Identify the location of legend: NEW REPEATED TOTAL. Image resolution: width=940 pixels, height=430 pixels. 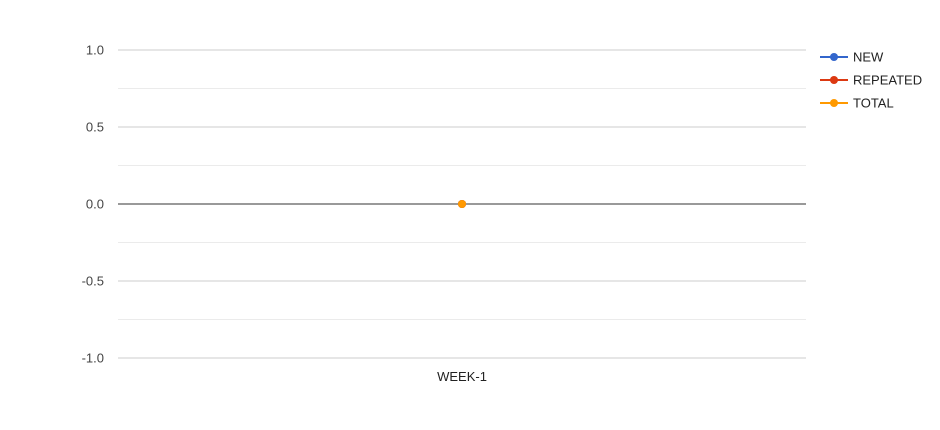
(871, 80).